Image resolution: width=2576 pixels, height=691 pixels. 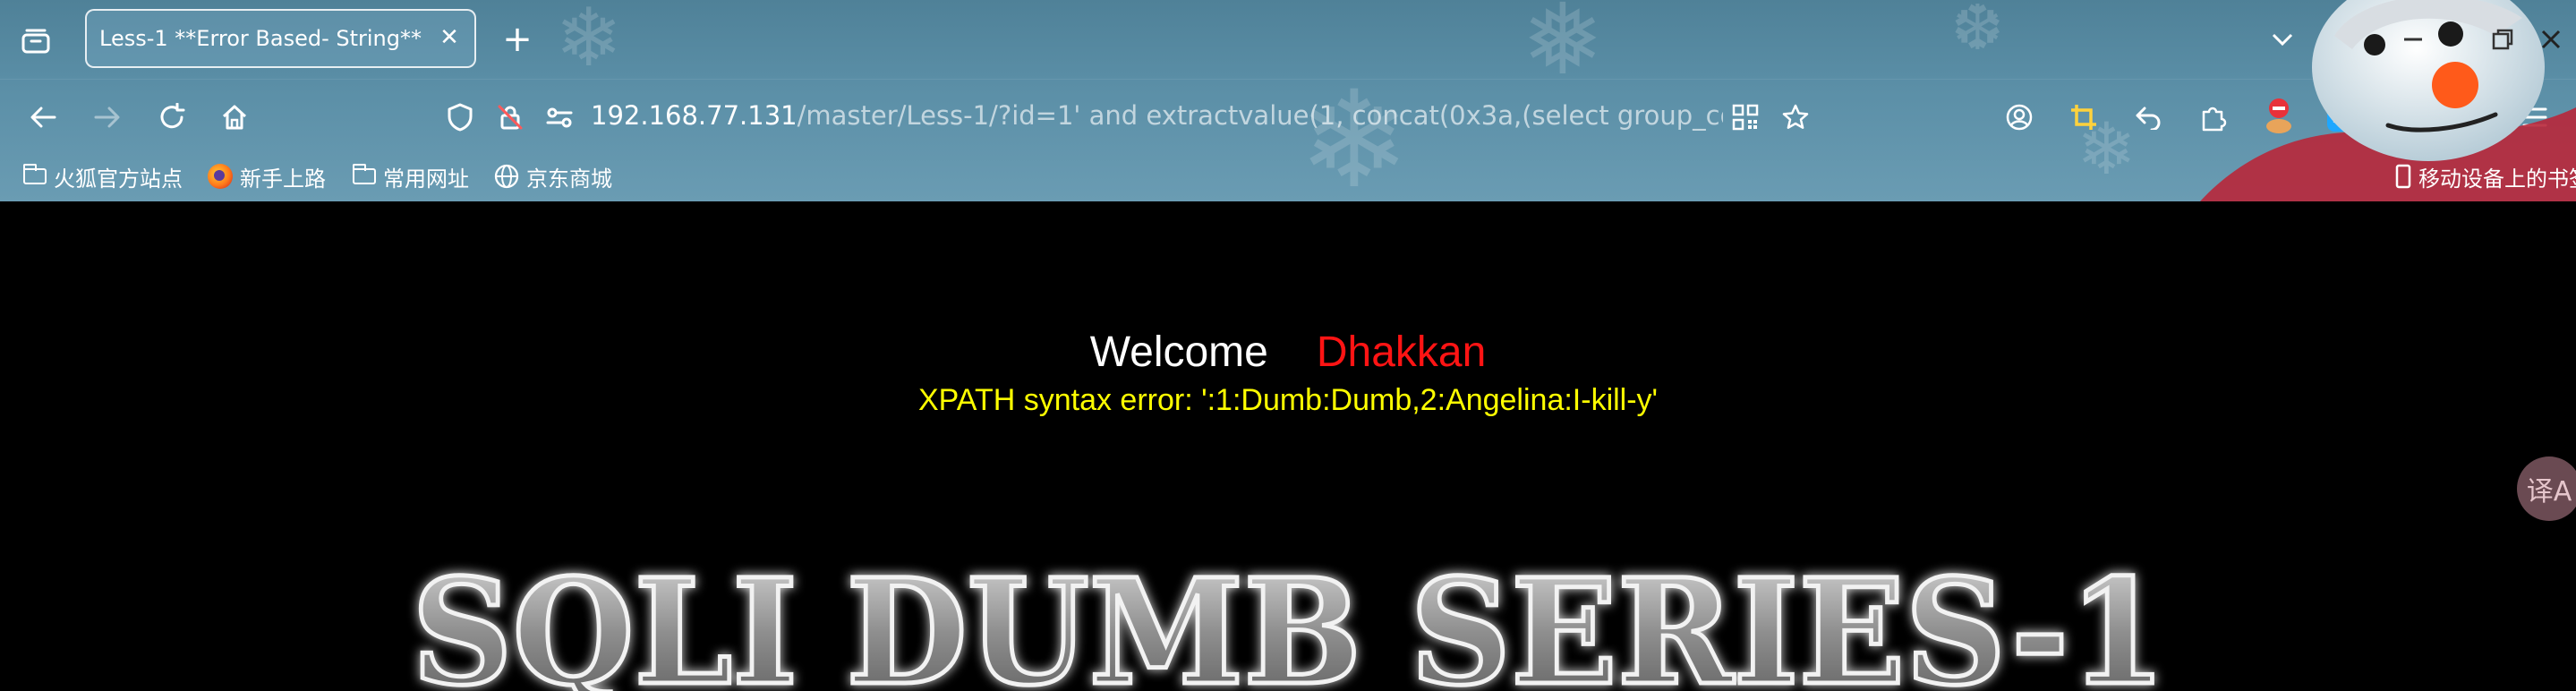 What do you see at coordinates (2549, 492) in the screenshot?
I see `translate-fab-label: 译A` at bounding box center [2549, 492].